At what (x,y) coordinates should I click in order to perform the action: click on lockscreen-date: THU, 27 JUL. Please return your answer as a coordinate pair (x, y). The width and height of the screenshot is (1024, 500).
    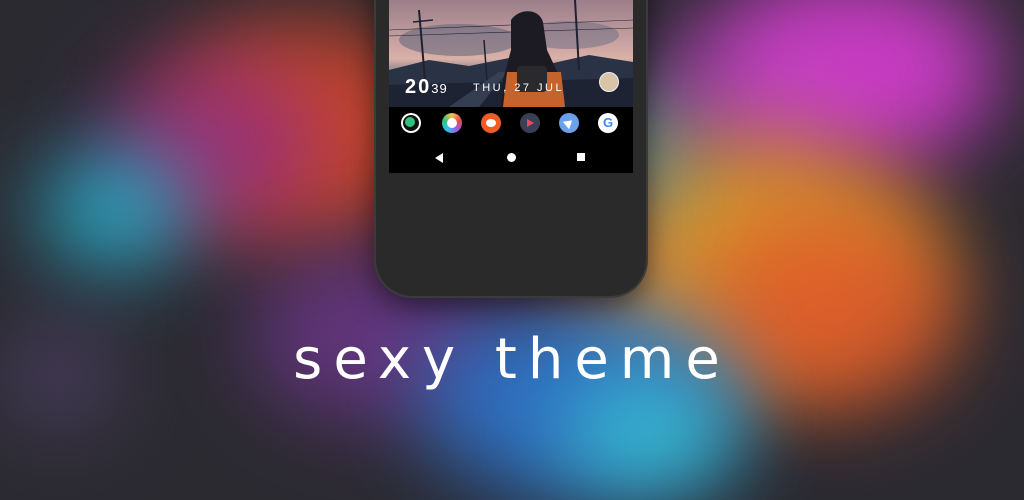
    Looking at the image, I should click on (519, 88).